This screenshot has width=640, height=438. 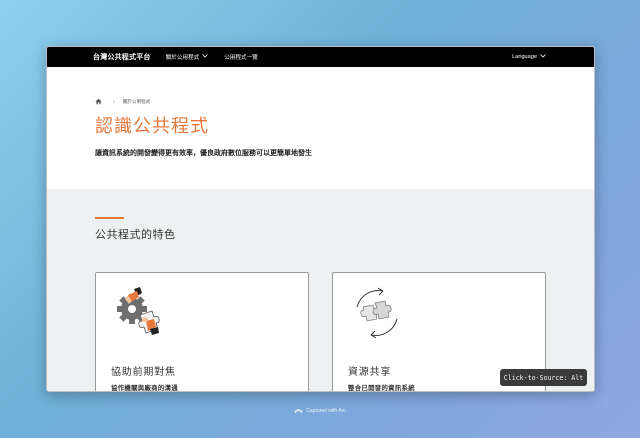 What do you see at coordinates (203, 153) in the screenshot?
I see `page-subtitle: 讓資訊系統的開發變得更有效率，優良政府數位服務可以更簡單地發生` at bounding box center [203, 153].